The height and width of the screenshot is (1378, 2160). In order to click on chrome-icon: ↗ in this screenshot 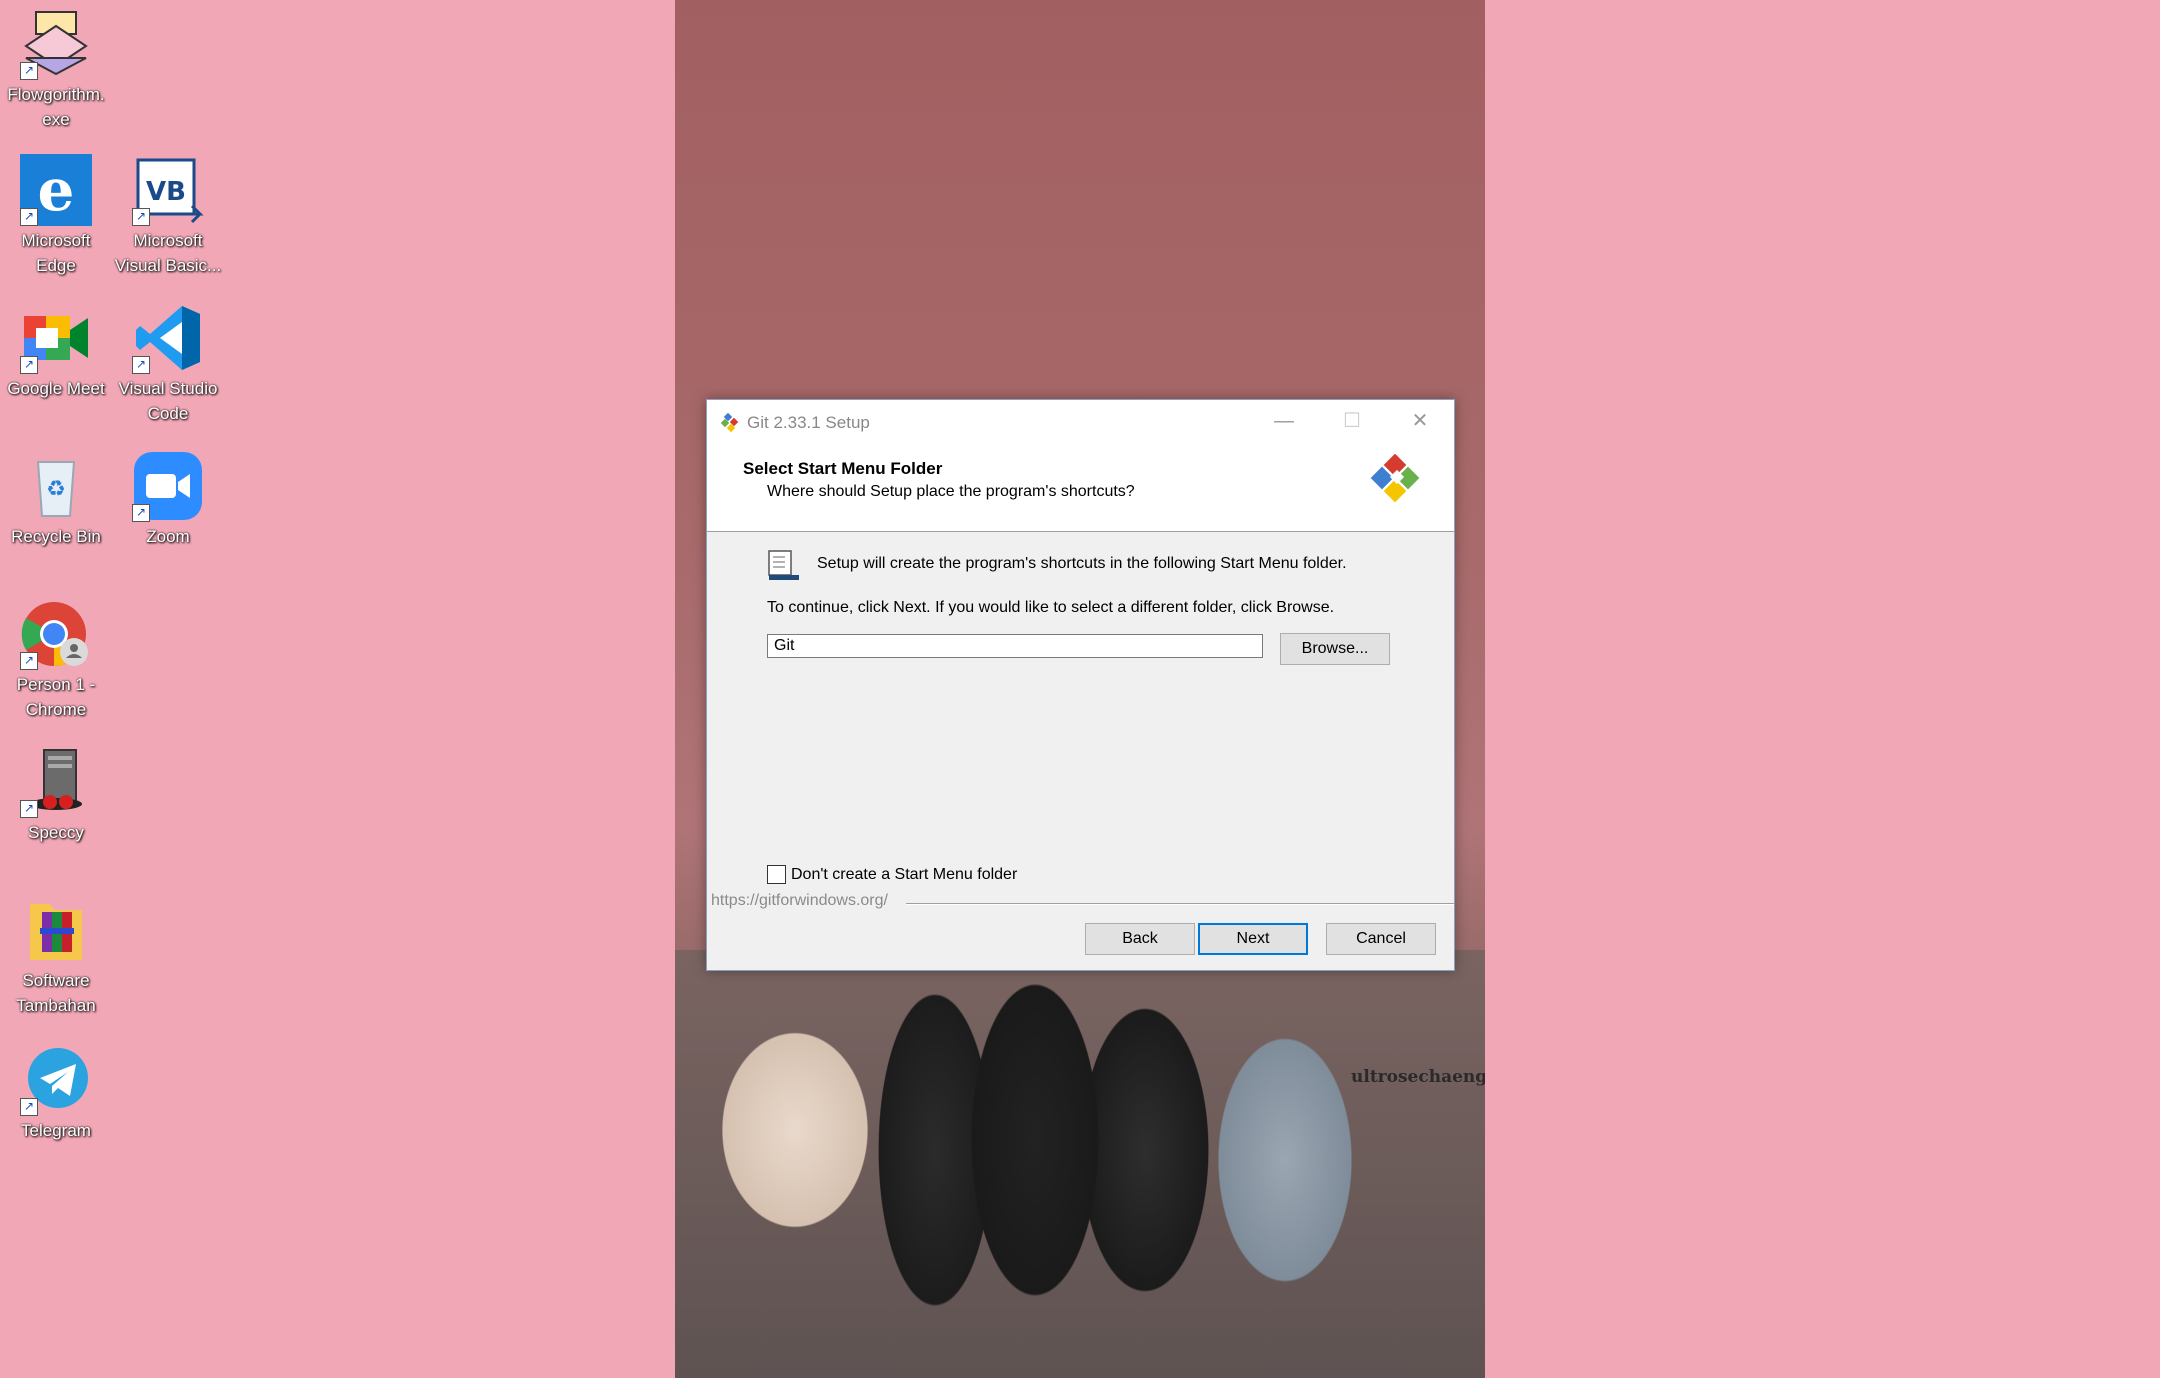, I will do `click(56, 634)`.